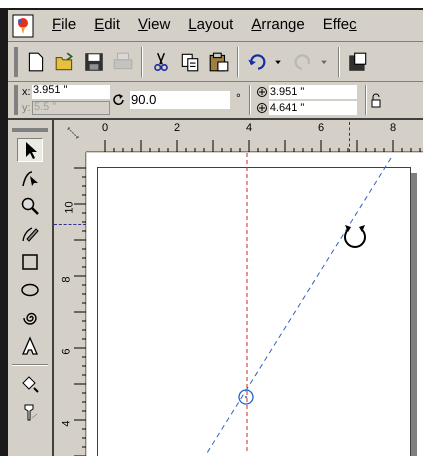  What do you see at coordinates (70, 207) in the screenshot?
I see `ruler-number: 10` at bounding box center [70, 207].